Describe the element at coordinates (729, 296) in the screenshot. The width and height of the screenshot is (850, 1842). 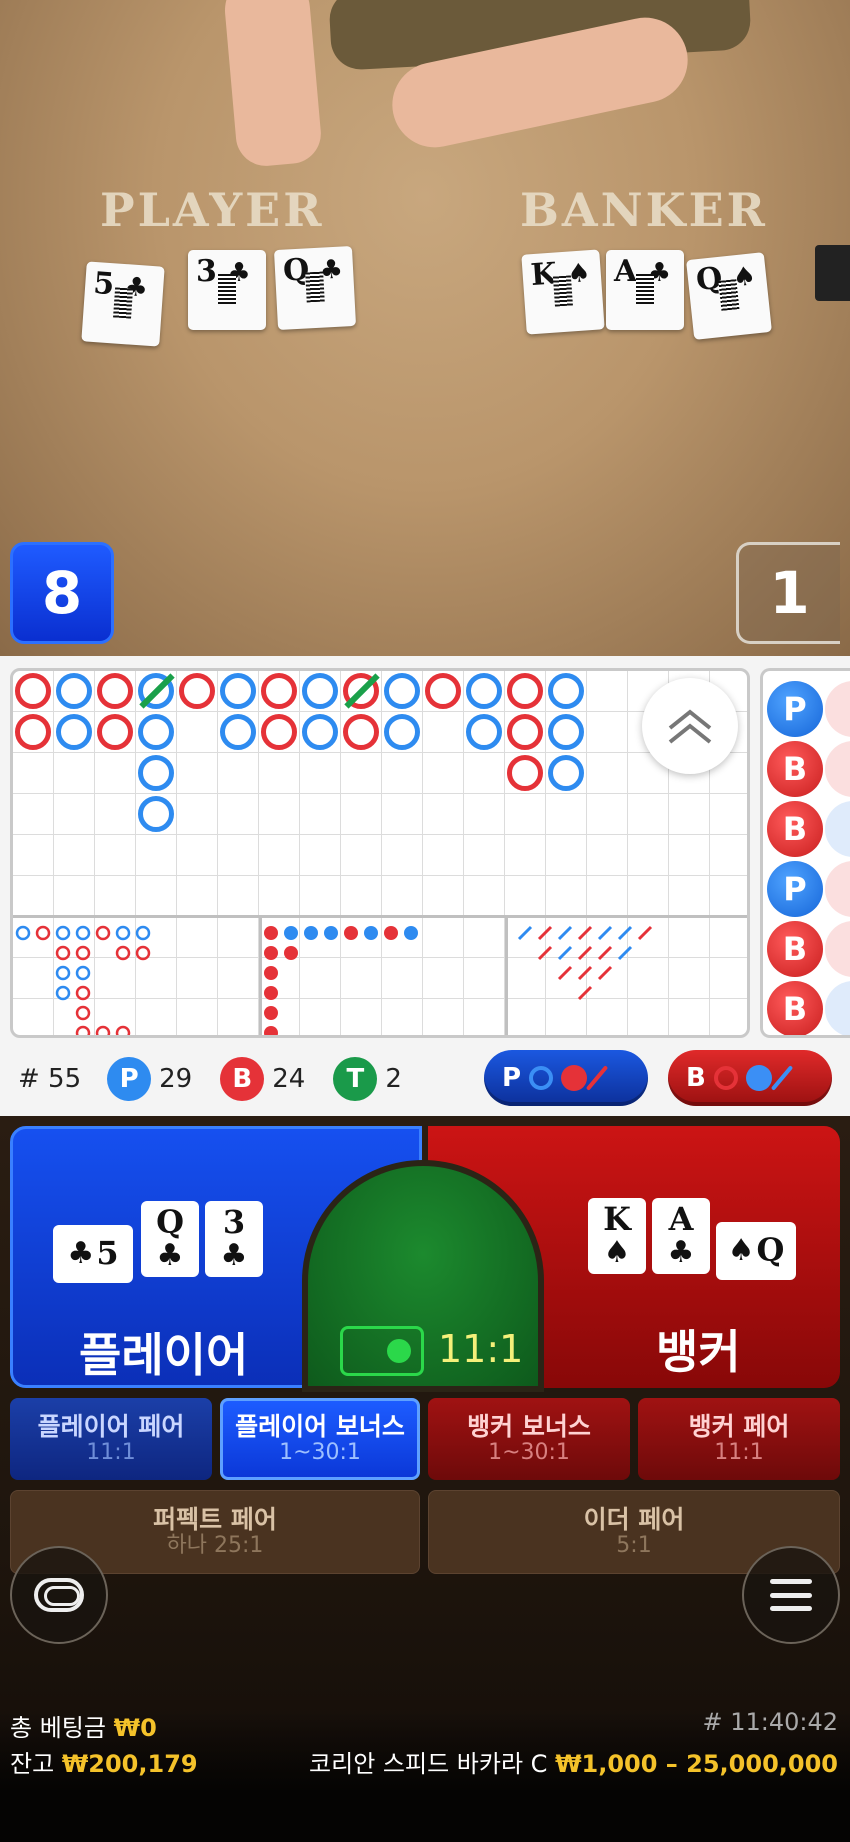
I see `banker-card-3: Q ♠` at that location.